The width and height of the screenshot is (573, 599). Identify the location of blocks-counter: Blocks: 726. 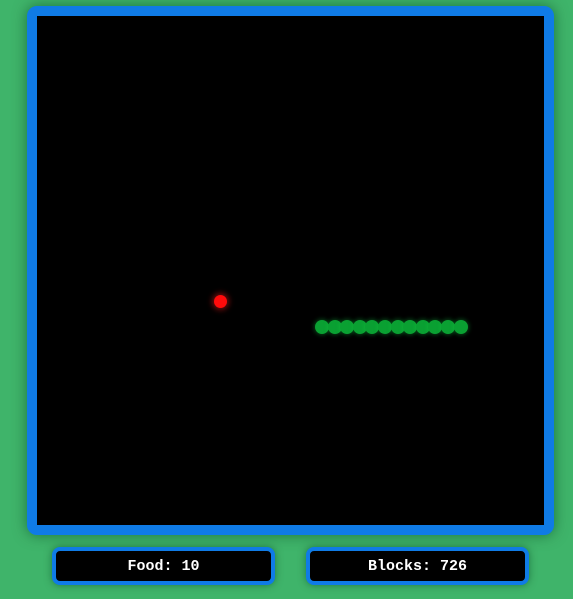
(417, 566).